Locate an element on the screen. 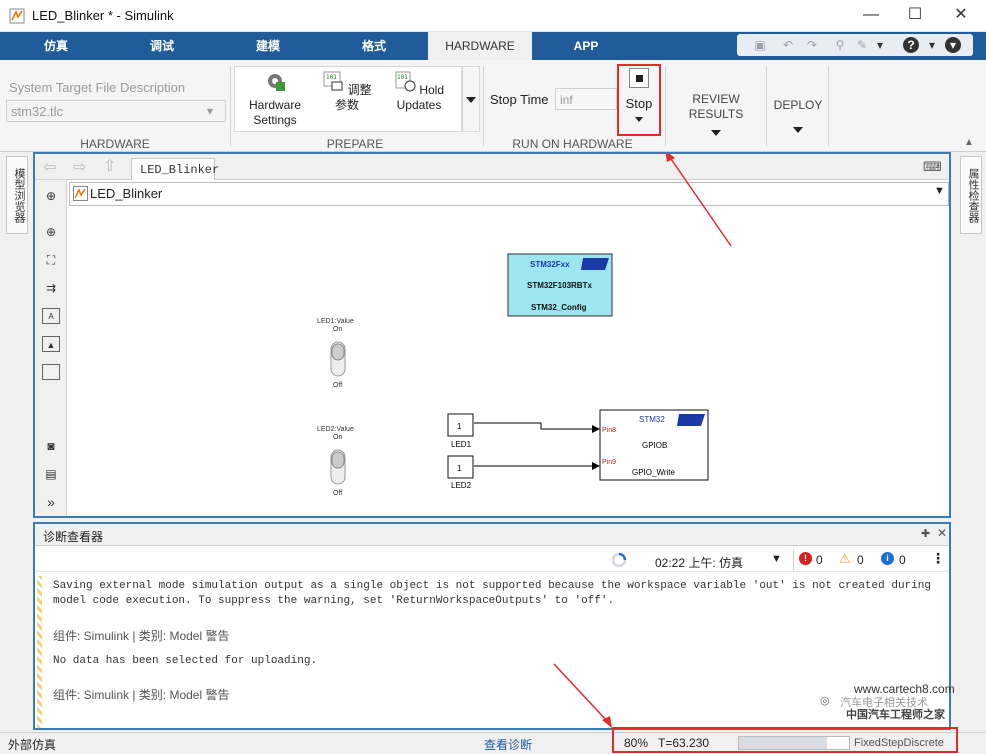 This screenshot has height=754, width=986. switch1-label: LED1:Value is located at coordinates (335, 321).